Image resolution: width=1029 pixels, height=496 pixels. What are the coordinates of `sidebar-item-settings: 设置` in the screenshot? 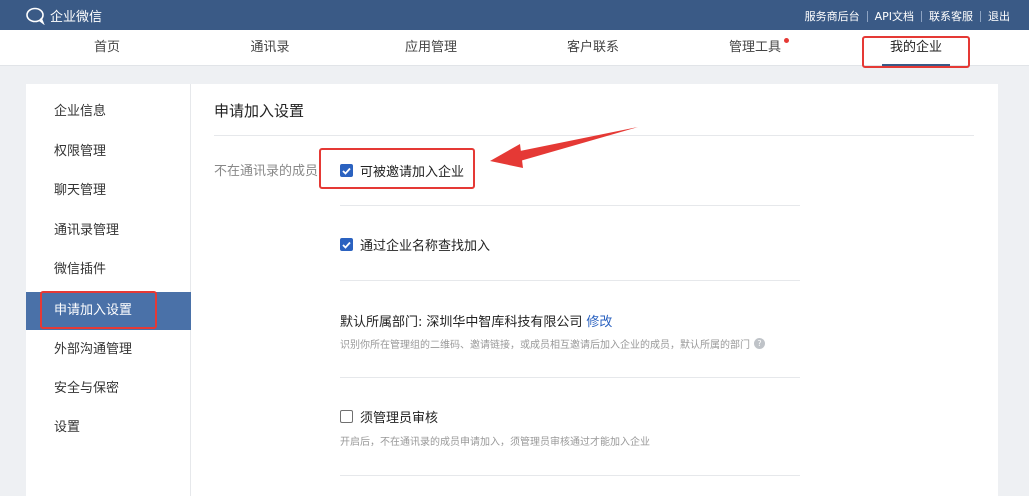 It's located at (108, 428).